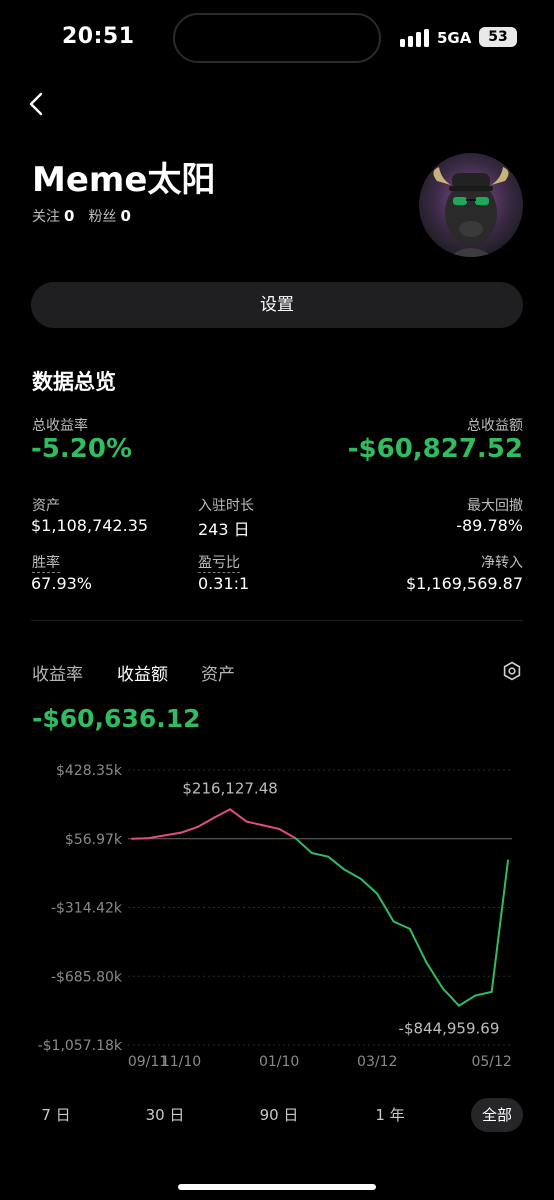  I want to click on y-tick-label: $56.97k, so click(94, 840).